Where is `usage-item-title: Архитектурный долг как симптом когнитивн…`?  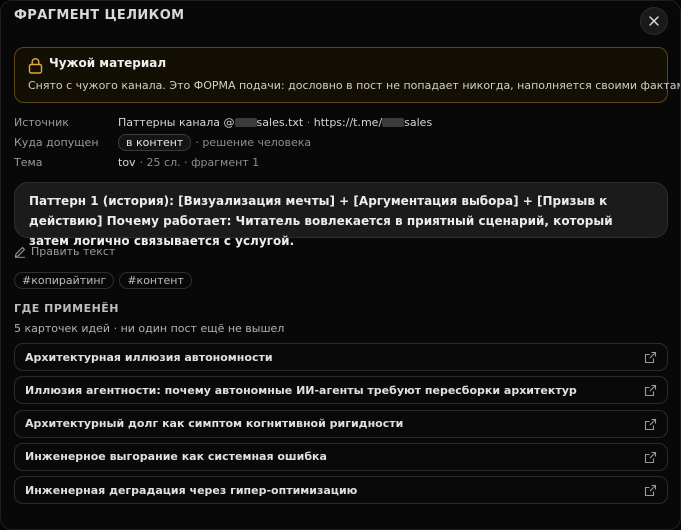 usage-item-title: Архитектурный долг как симптом когнитивн… is located at coordinates (214, 424).